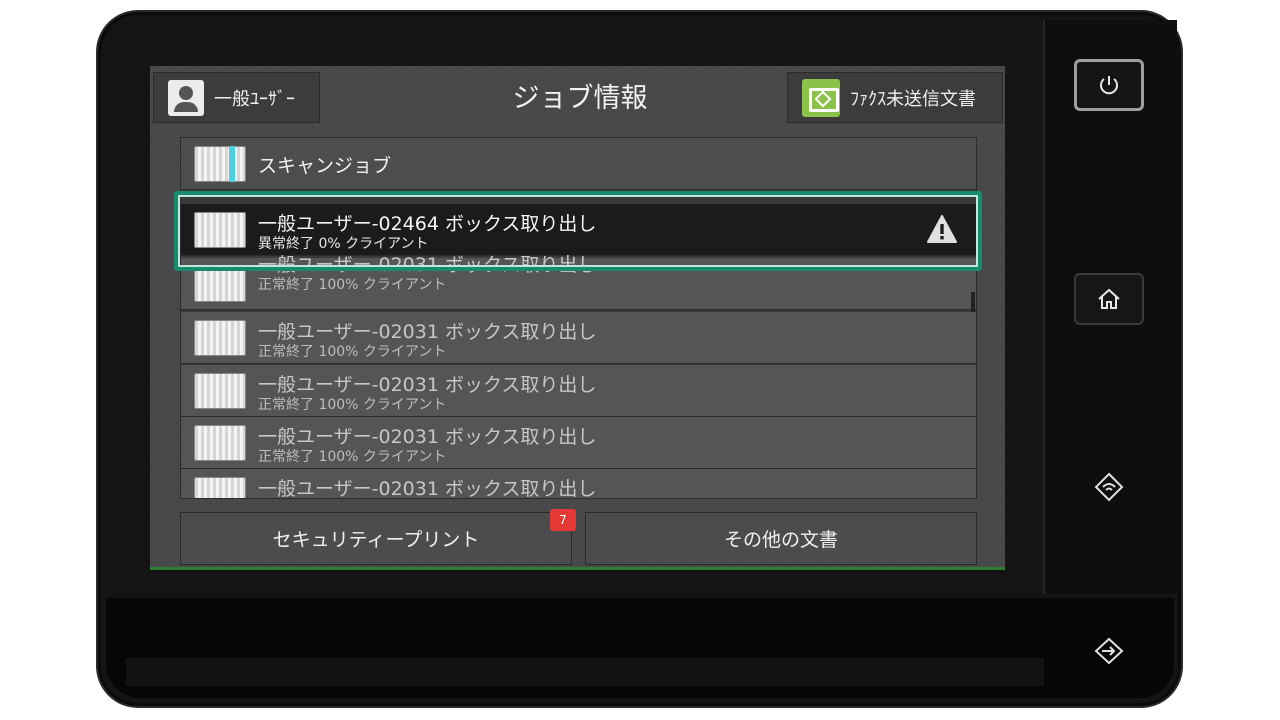 This screenshot has height=720, width=1280. Describe the element at coordinates (973, 302) in the screenshot. I see `scrollbar-thumb` at that location.